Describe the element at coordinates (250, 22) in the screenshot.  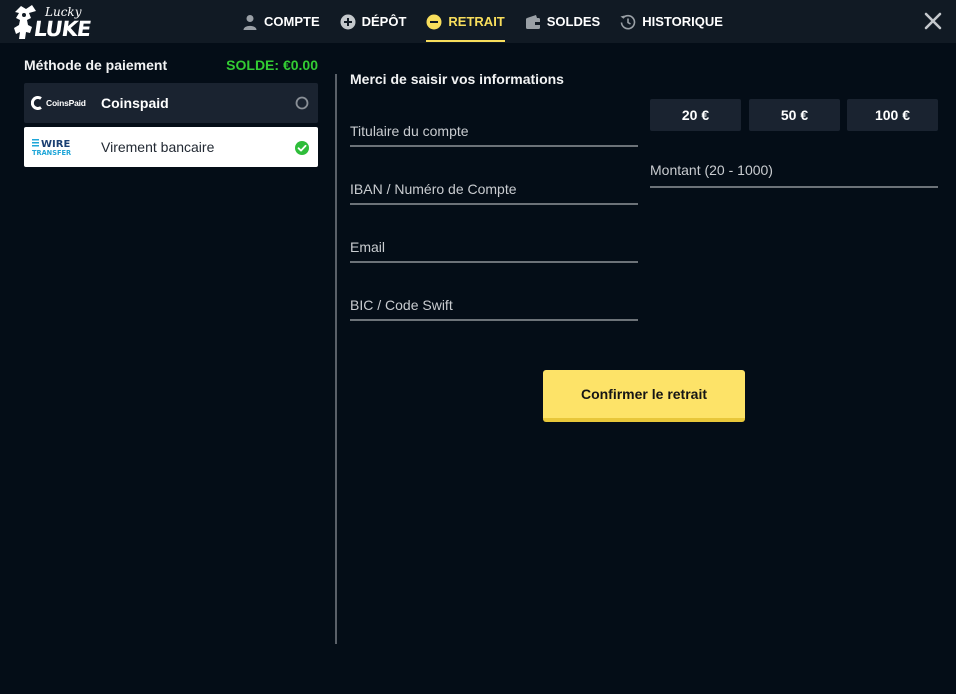
I see `user-icon` at that location.